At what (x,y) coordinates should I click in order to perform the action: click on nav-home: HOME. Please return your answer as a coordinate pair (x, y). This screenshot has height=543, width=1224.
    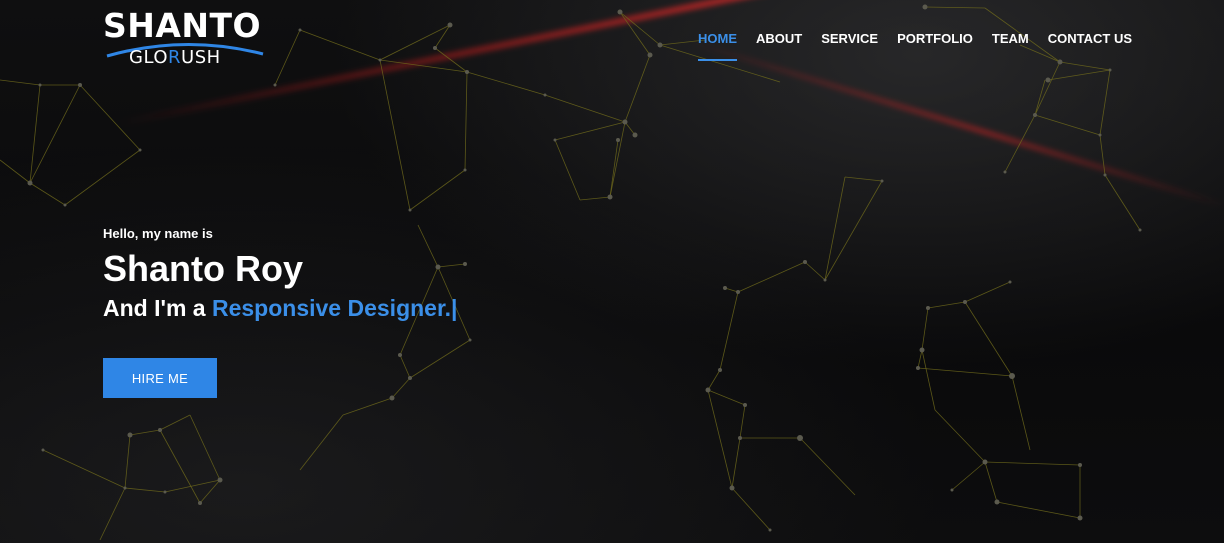
    Looking at the image, I should click on (717, 45).